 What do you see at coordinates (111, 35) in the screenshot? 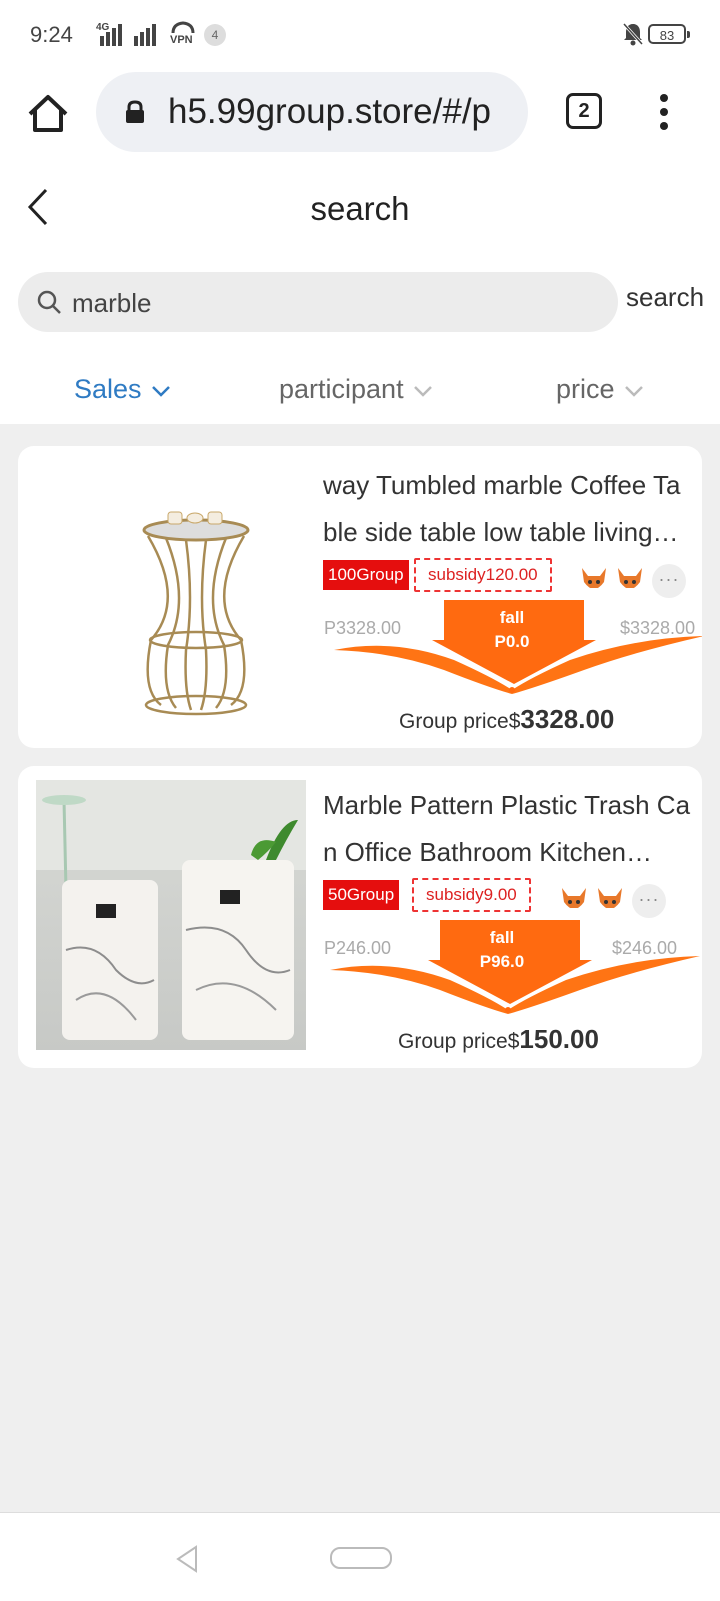
I see `signal-icon` at bounding box center [111, 35].